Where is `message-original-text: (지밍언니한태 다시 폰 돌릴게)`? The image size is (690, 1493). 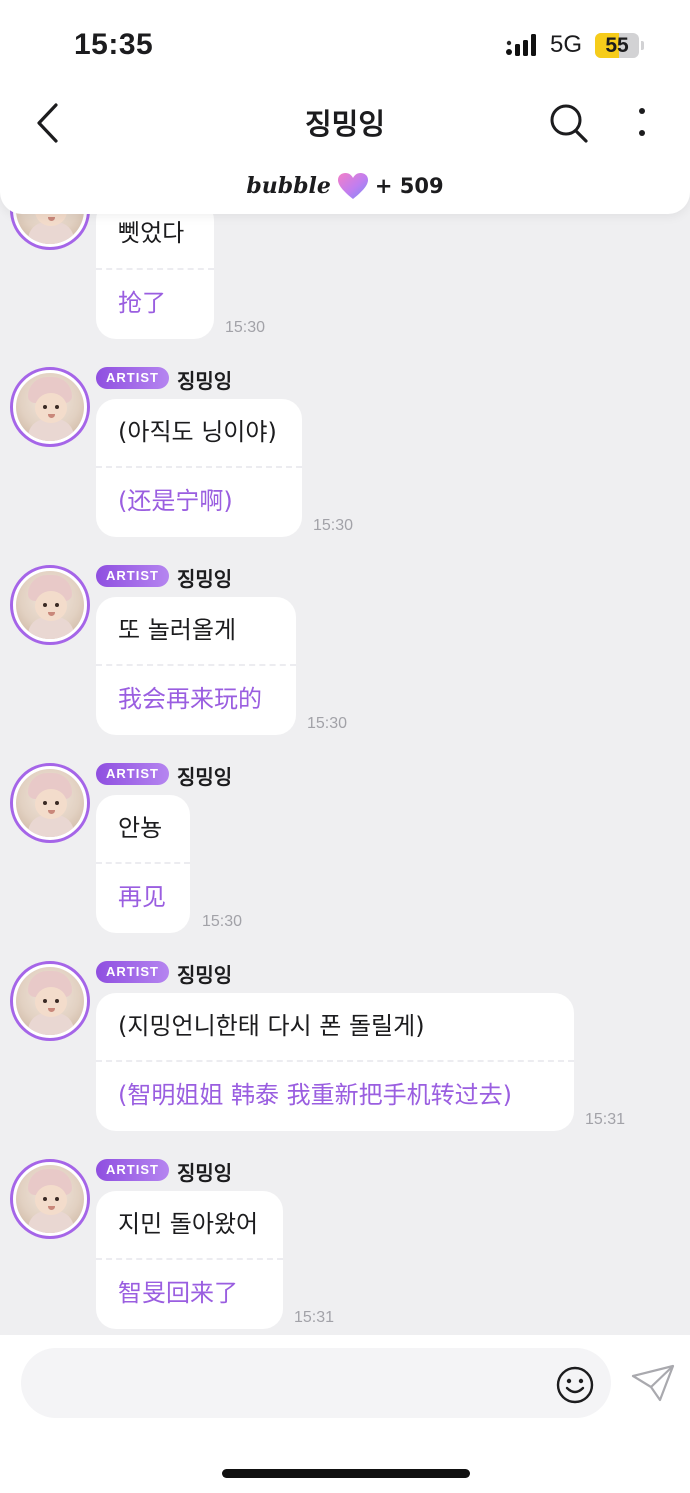 message-original-text: (지밍언니한태 다시 폰 돌릴게) is located at coordinates (271, 1026).